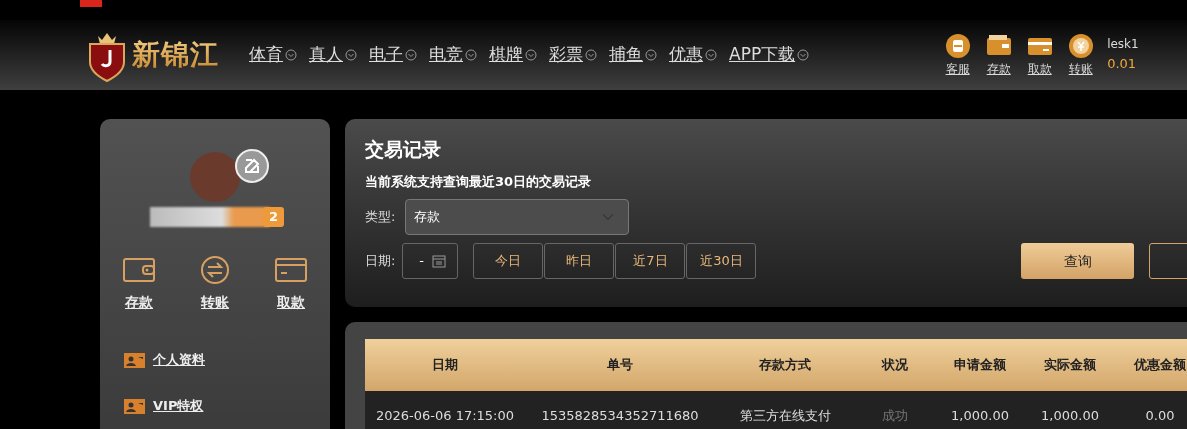 This screenshot has width=1187, height=429. I want to click on column-header: 状况, so click(894, 365).